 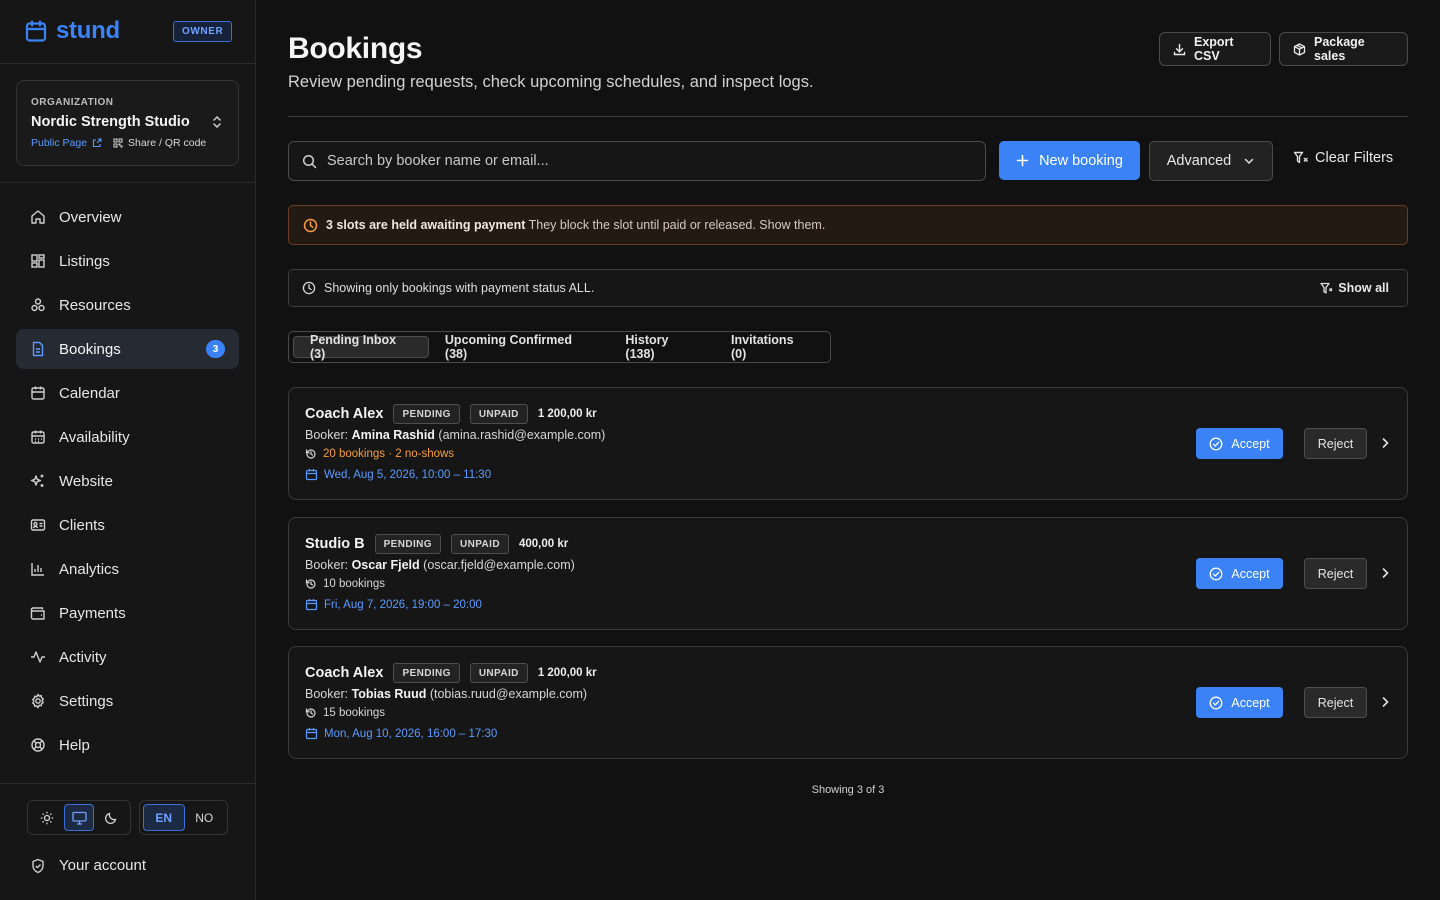 I want to click on sidebar-item-listings: Listings, so click(x=127, y=261).